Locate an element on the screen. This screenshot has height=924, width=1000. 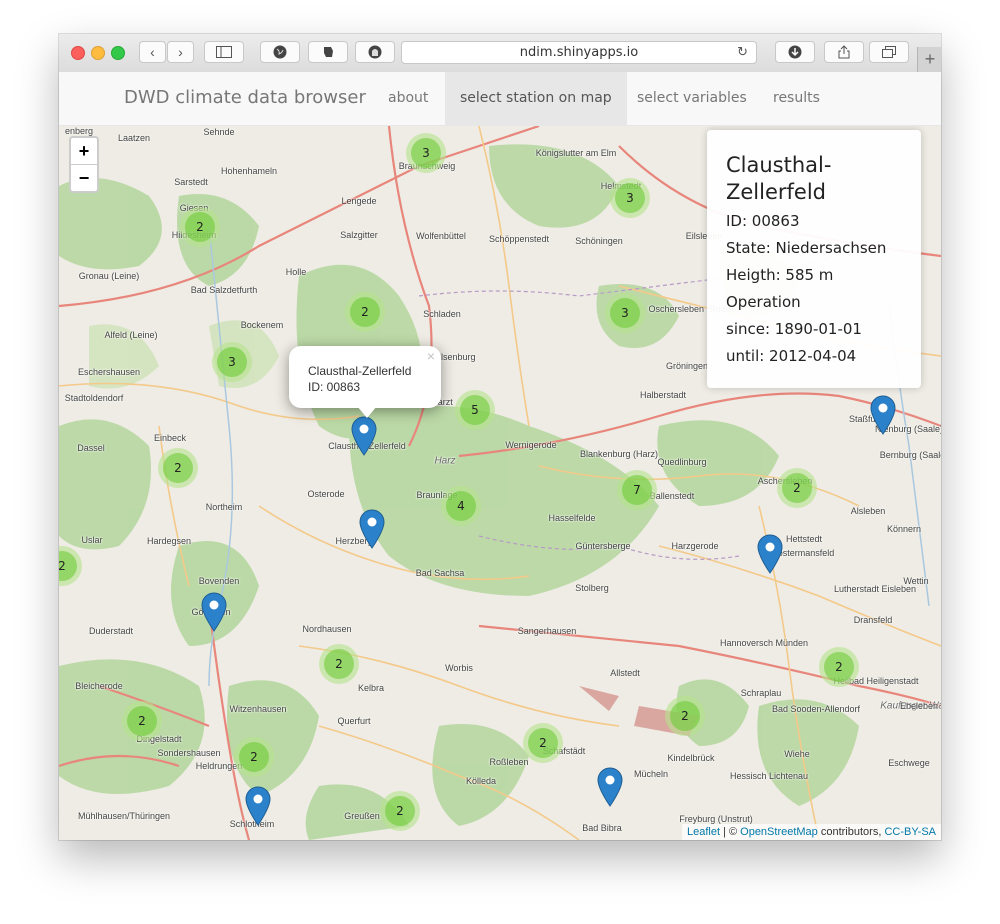
place-label: Mühlhausen/Thüringen is located at coordinates (124, 816).